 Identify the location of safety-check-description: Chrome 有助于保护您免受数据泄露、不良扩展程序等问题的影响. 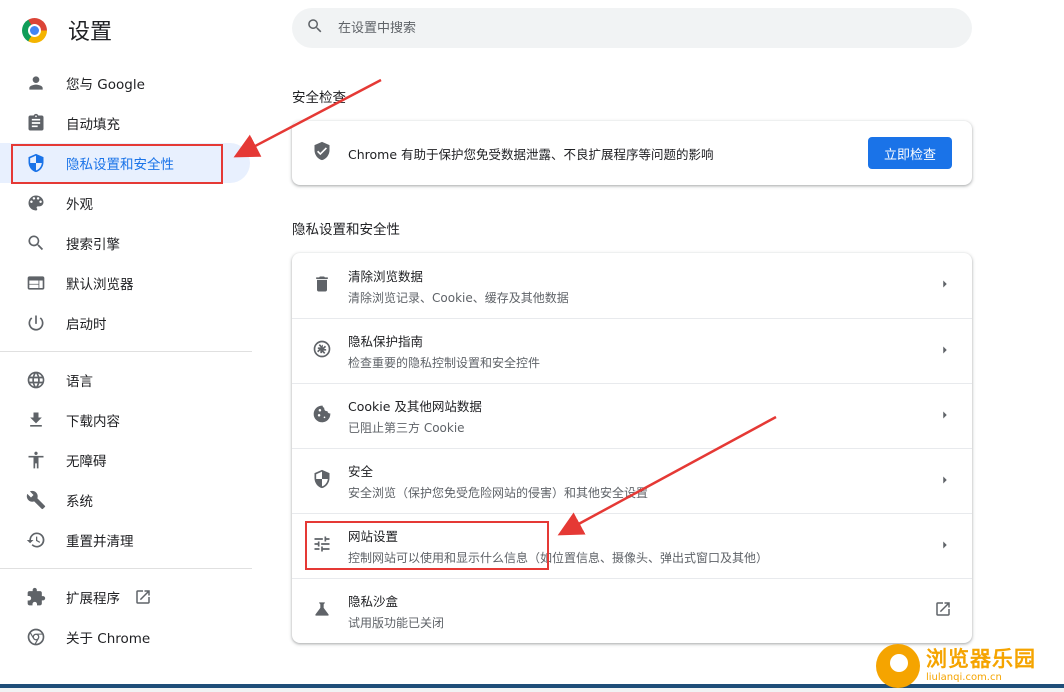
(531, 154).